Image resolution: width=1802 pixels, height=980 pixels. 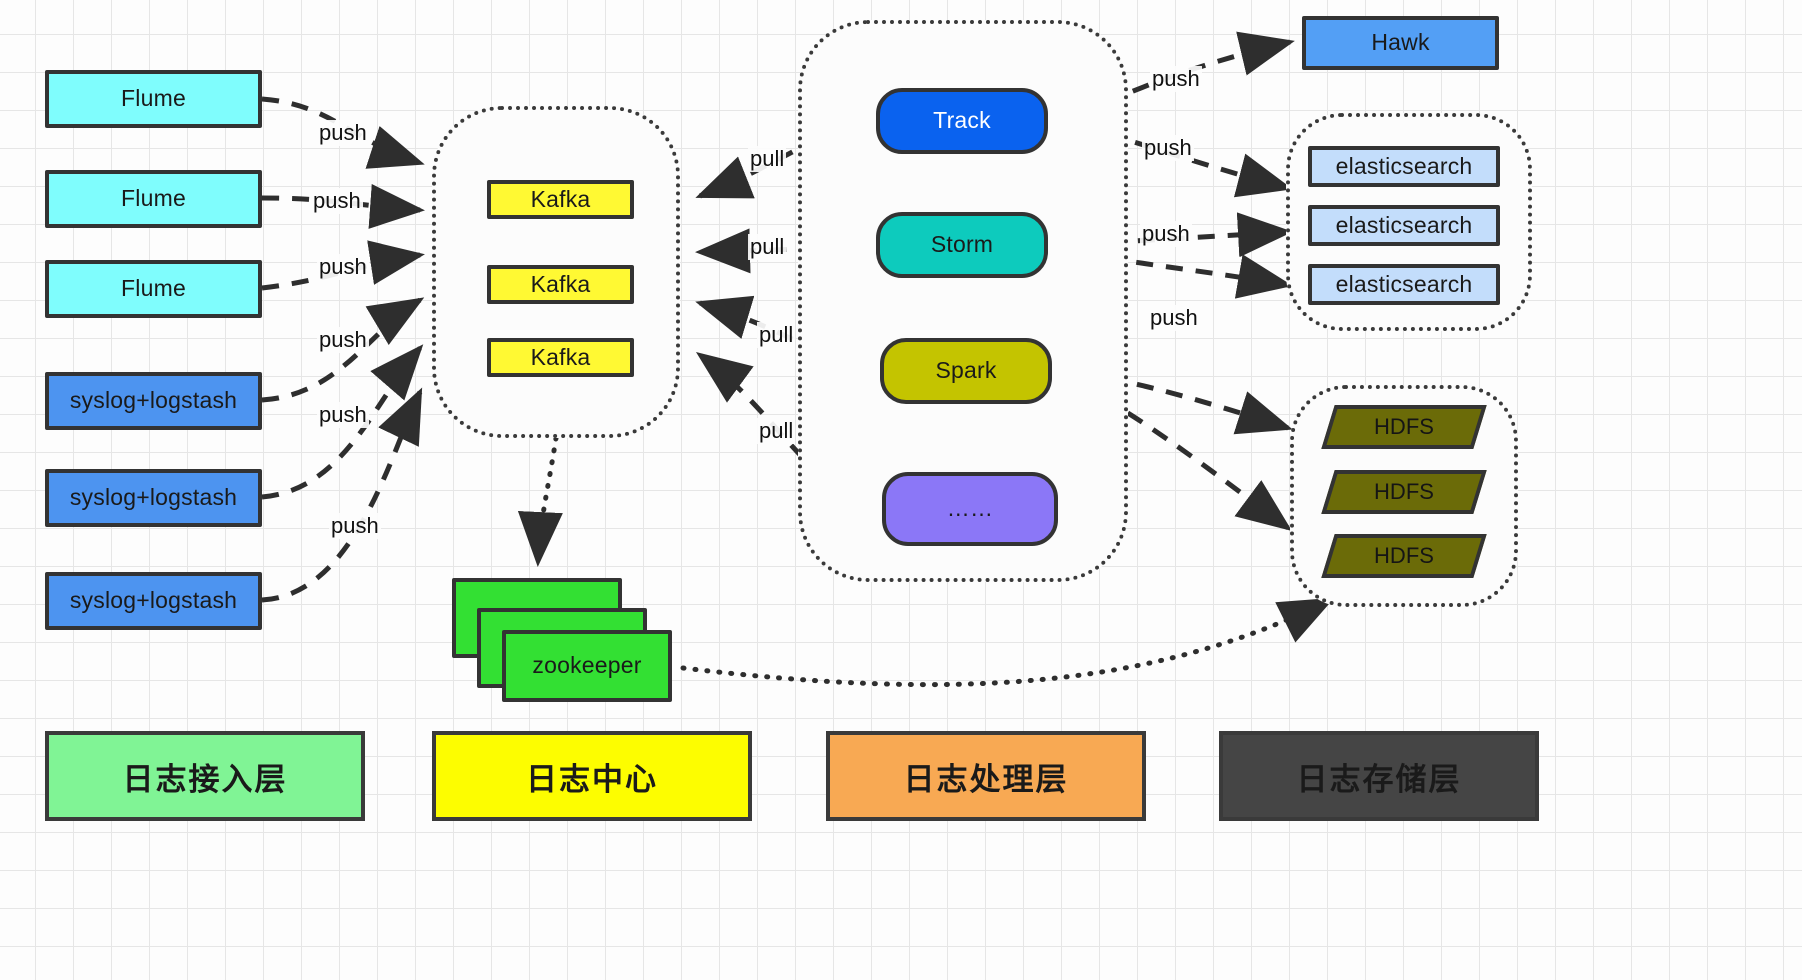 I want to click on node-hdfs-1: HDFS, so click(x=1404, y=427).